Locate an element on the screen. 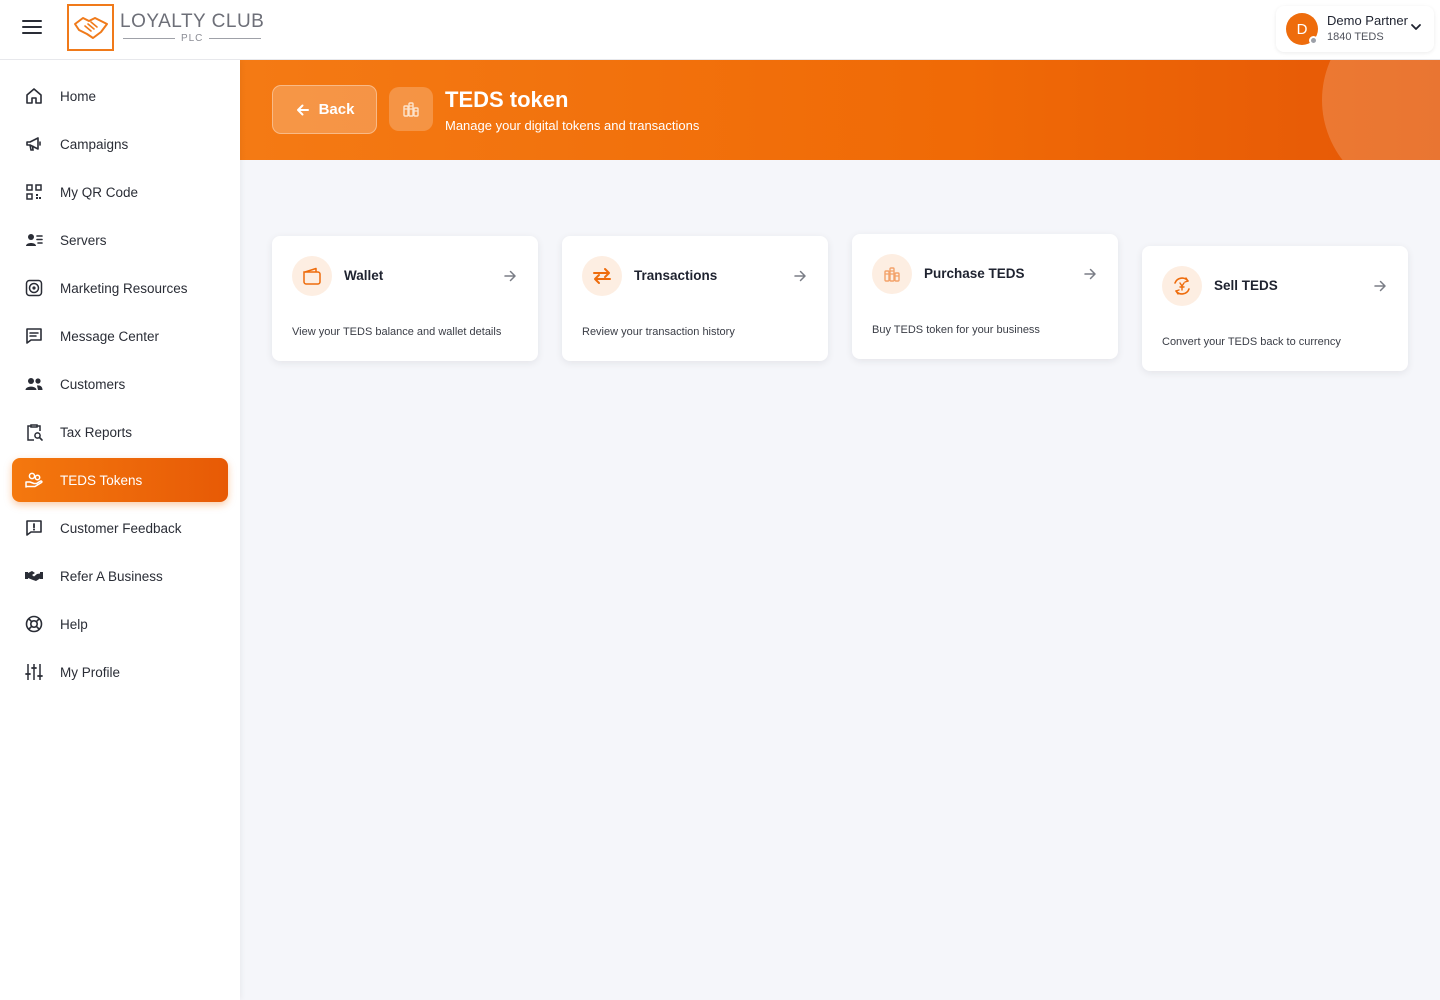 This screenshot has height=1000, width=1440. target-icon is located at coordinates (34, 288).